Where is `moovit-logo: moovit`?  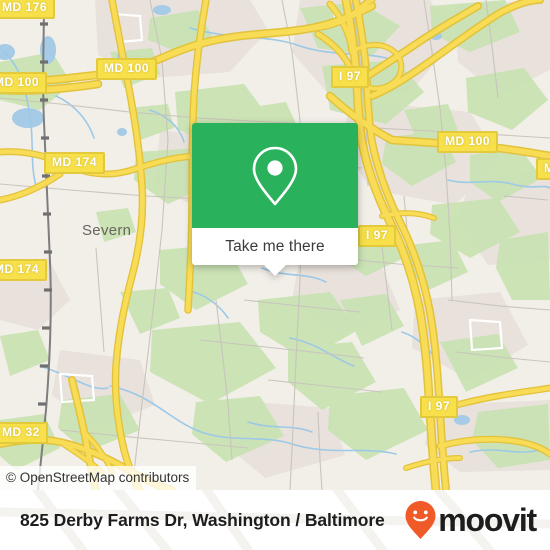
moovit-logo: moovit is located at coordinates (470, 520).